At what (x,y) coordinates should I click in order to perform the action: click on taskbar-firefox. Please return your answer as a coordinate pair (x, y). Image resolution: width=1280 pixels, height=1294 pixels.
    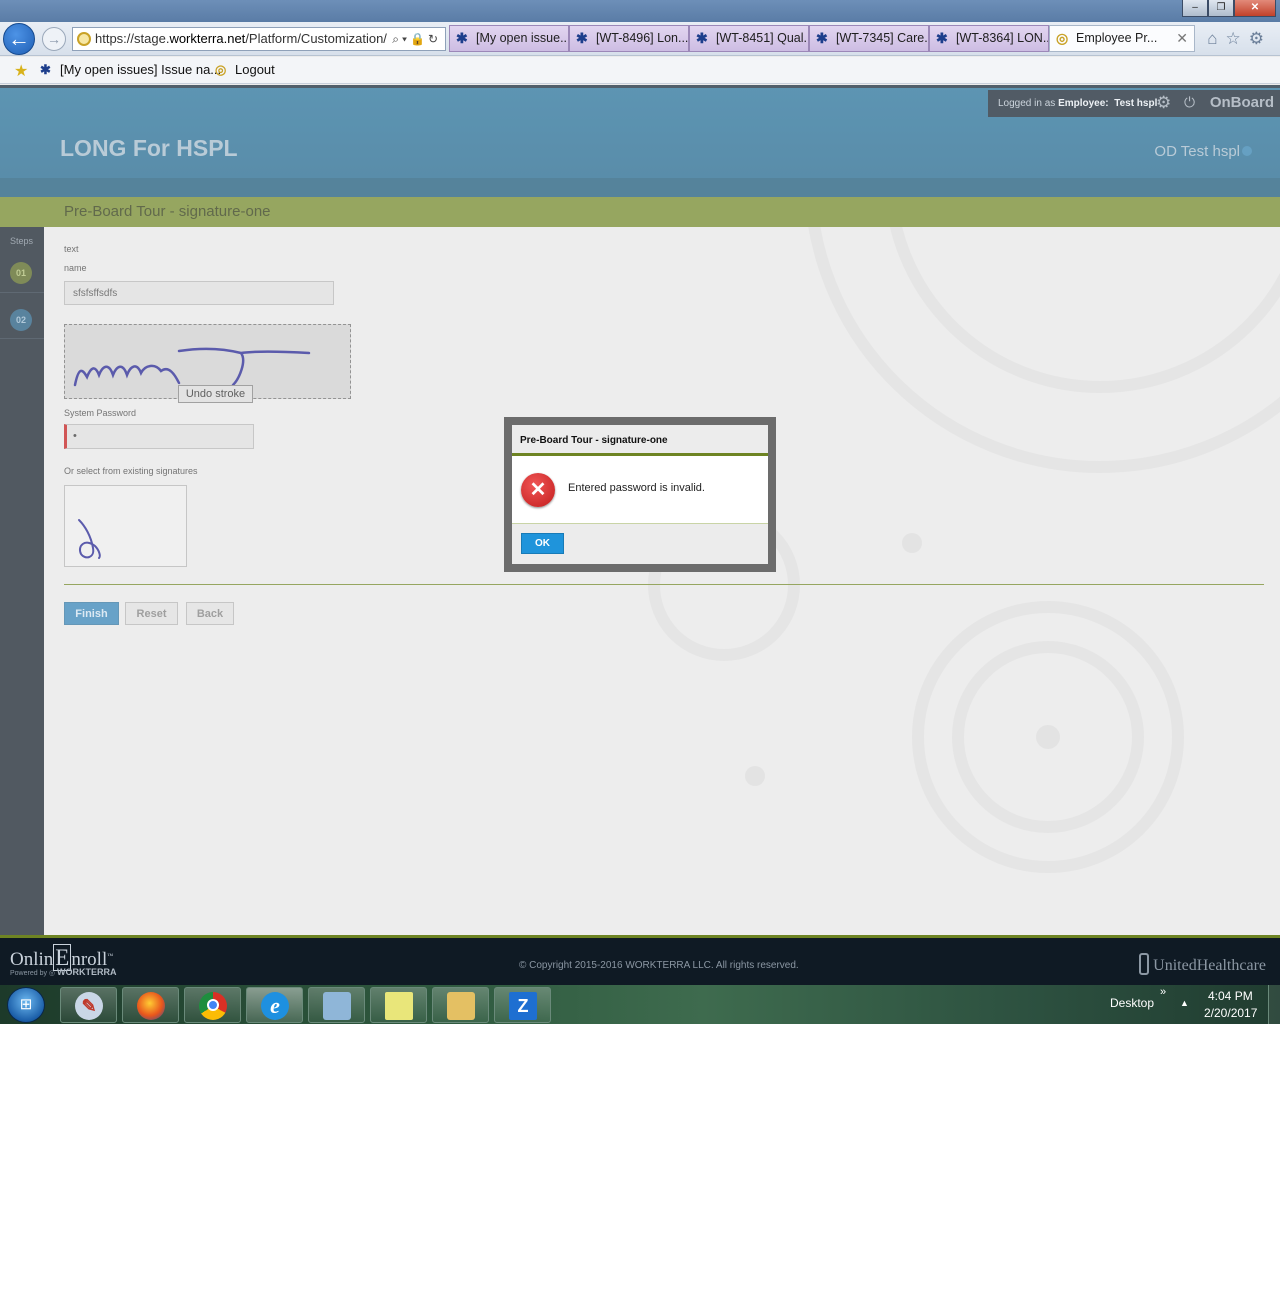
    Looking at the image, I should click on (150, 1005).